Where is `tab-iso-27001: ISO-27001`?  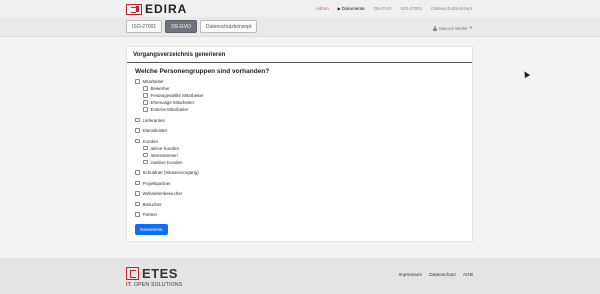
tab-iso-27001: ISO-27001 is located at coordinates (144, 26).